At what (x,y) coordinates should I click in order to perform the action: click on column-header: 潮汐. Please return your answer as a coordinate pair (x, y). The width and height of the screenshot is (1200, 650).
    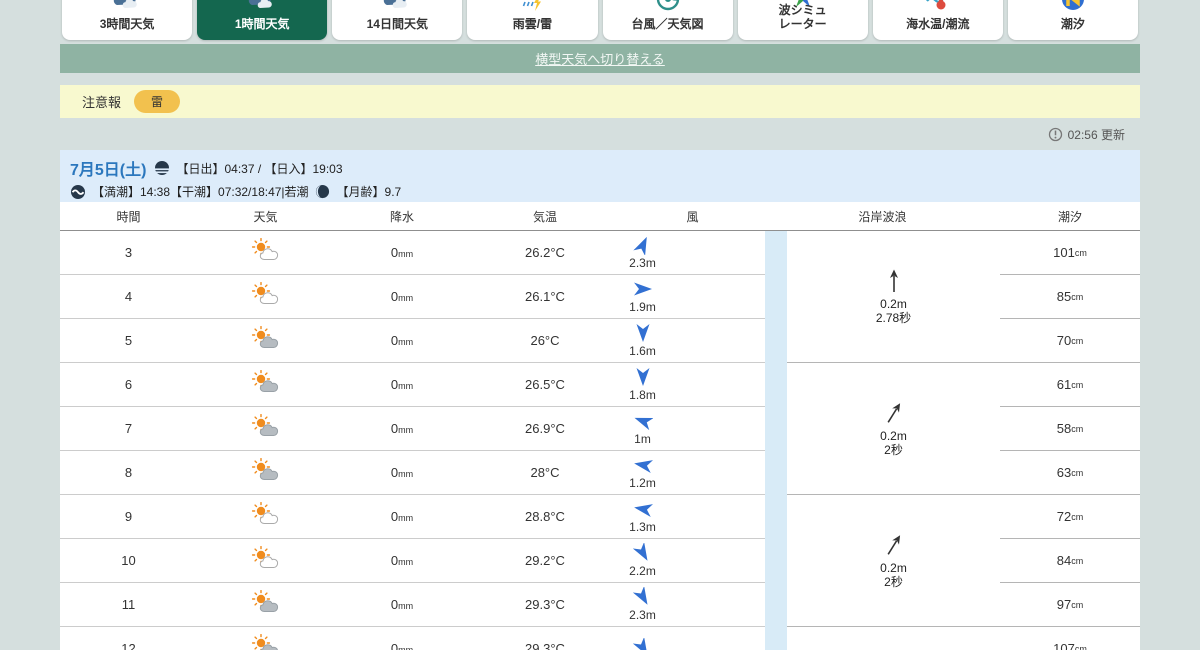
    Looking at the image, I should click on (1069, 216).